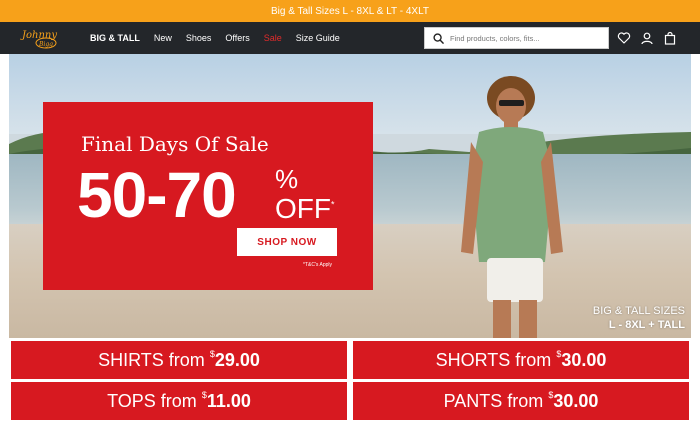 This screenshot has height=437, width=700. I want to click on nav-link-size-guide: Size Guide, so click(318, 38).